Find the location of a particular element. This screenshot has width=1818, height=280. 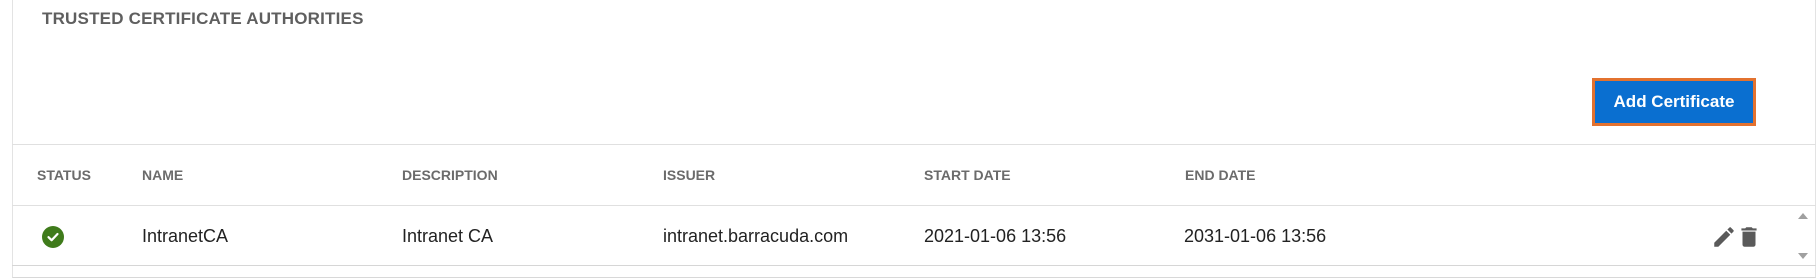

cell-name: IntranetCA is located at coordinates (185, 236).